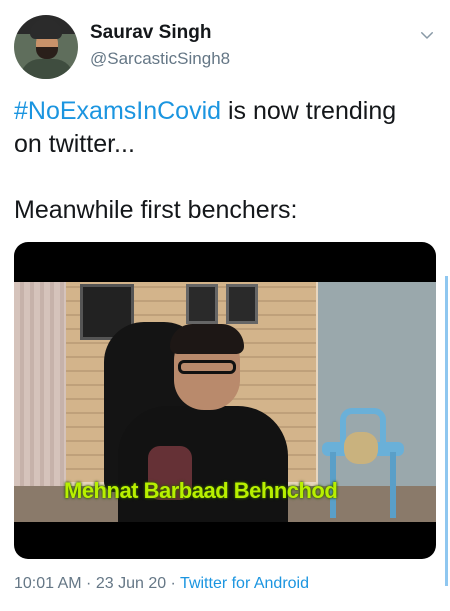  Describe the element at coordinates (131, 583) in the screenshot. I see `tweet-date: 23 Jun 20` at that location.